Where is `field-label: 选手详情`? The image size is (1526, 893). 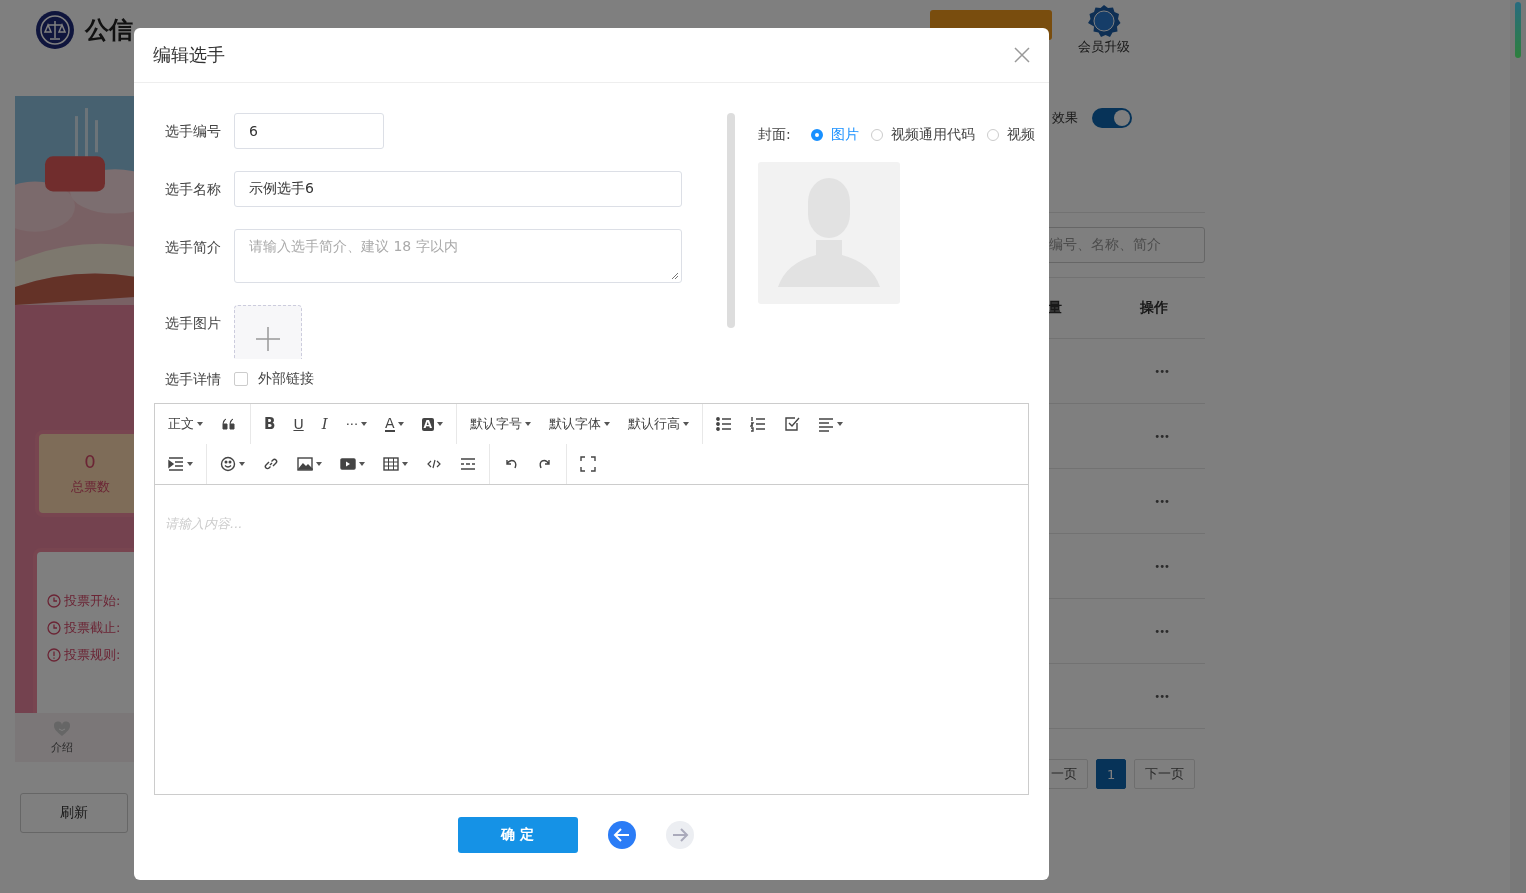
field-label: 选手详情 is located at coordinates (193, 379).